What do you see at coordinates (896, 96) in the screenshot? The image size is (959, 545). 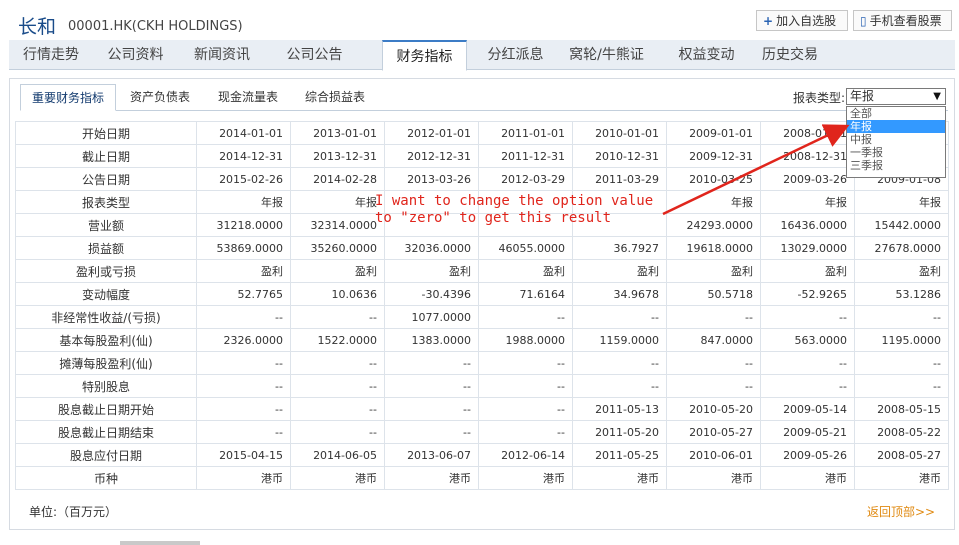 I see `report-type-select: 年报 ▼` at bounding box center [896, 96].